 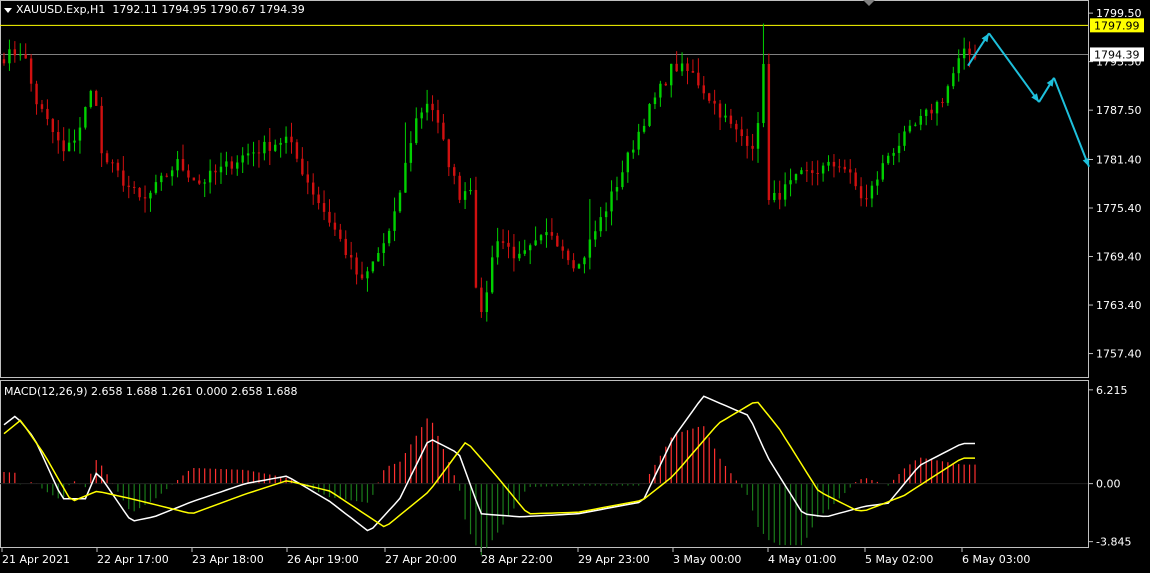 I want to click on current-price-text: 1794.39, so click(x=1117, y=54).